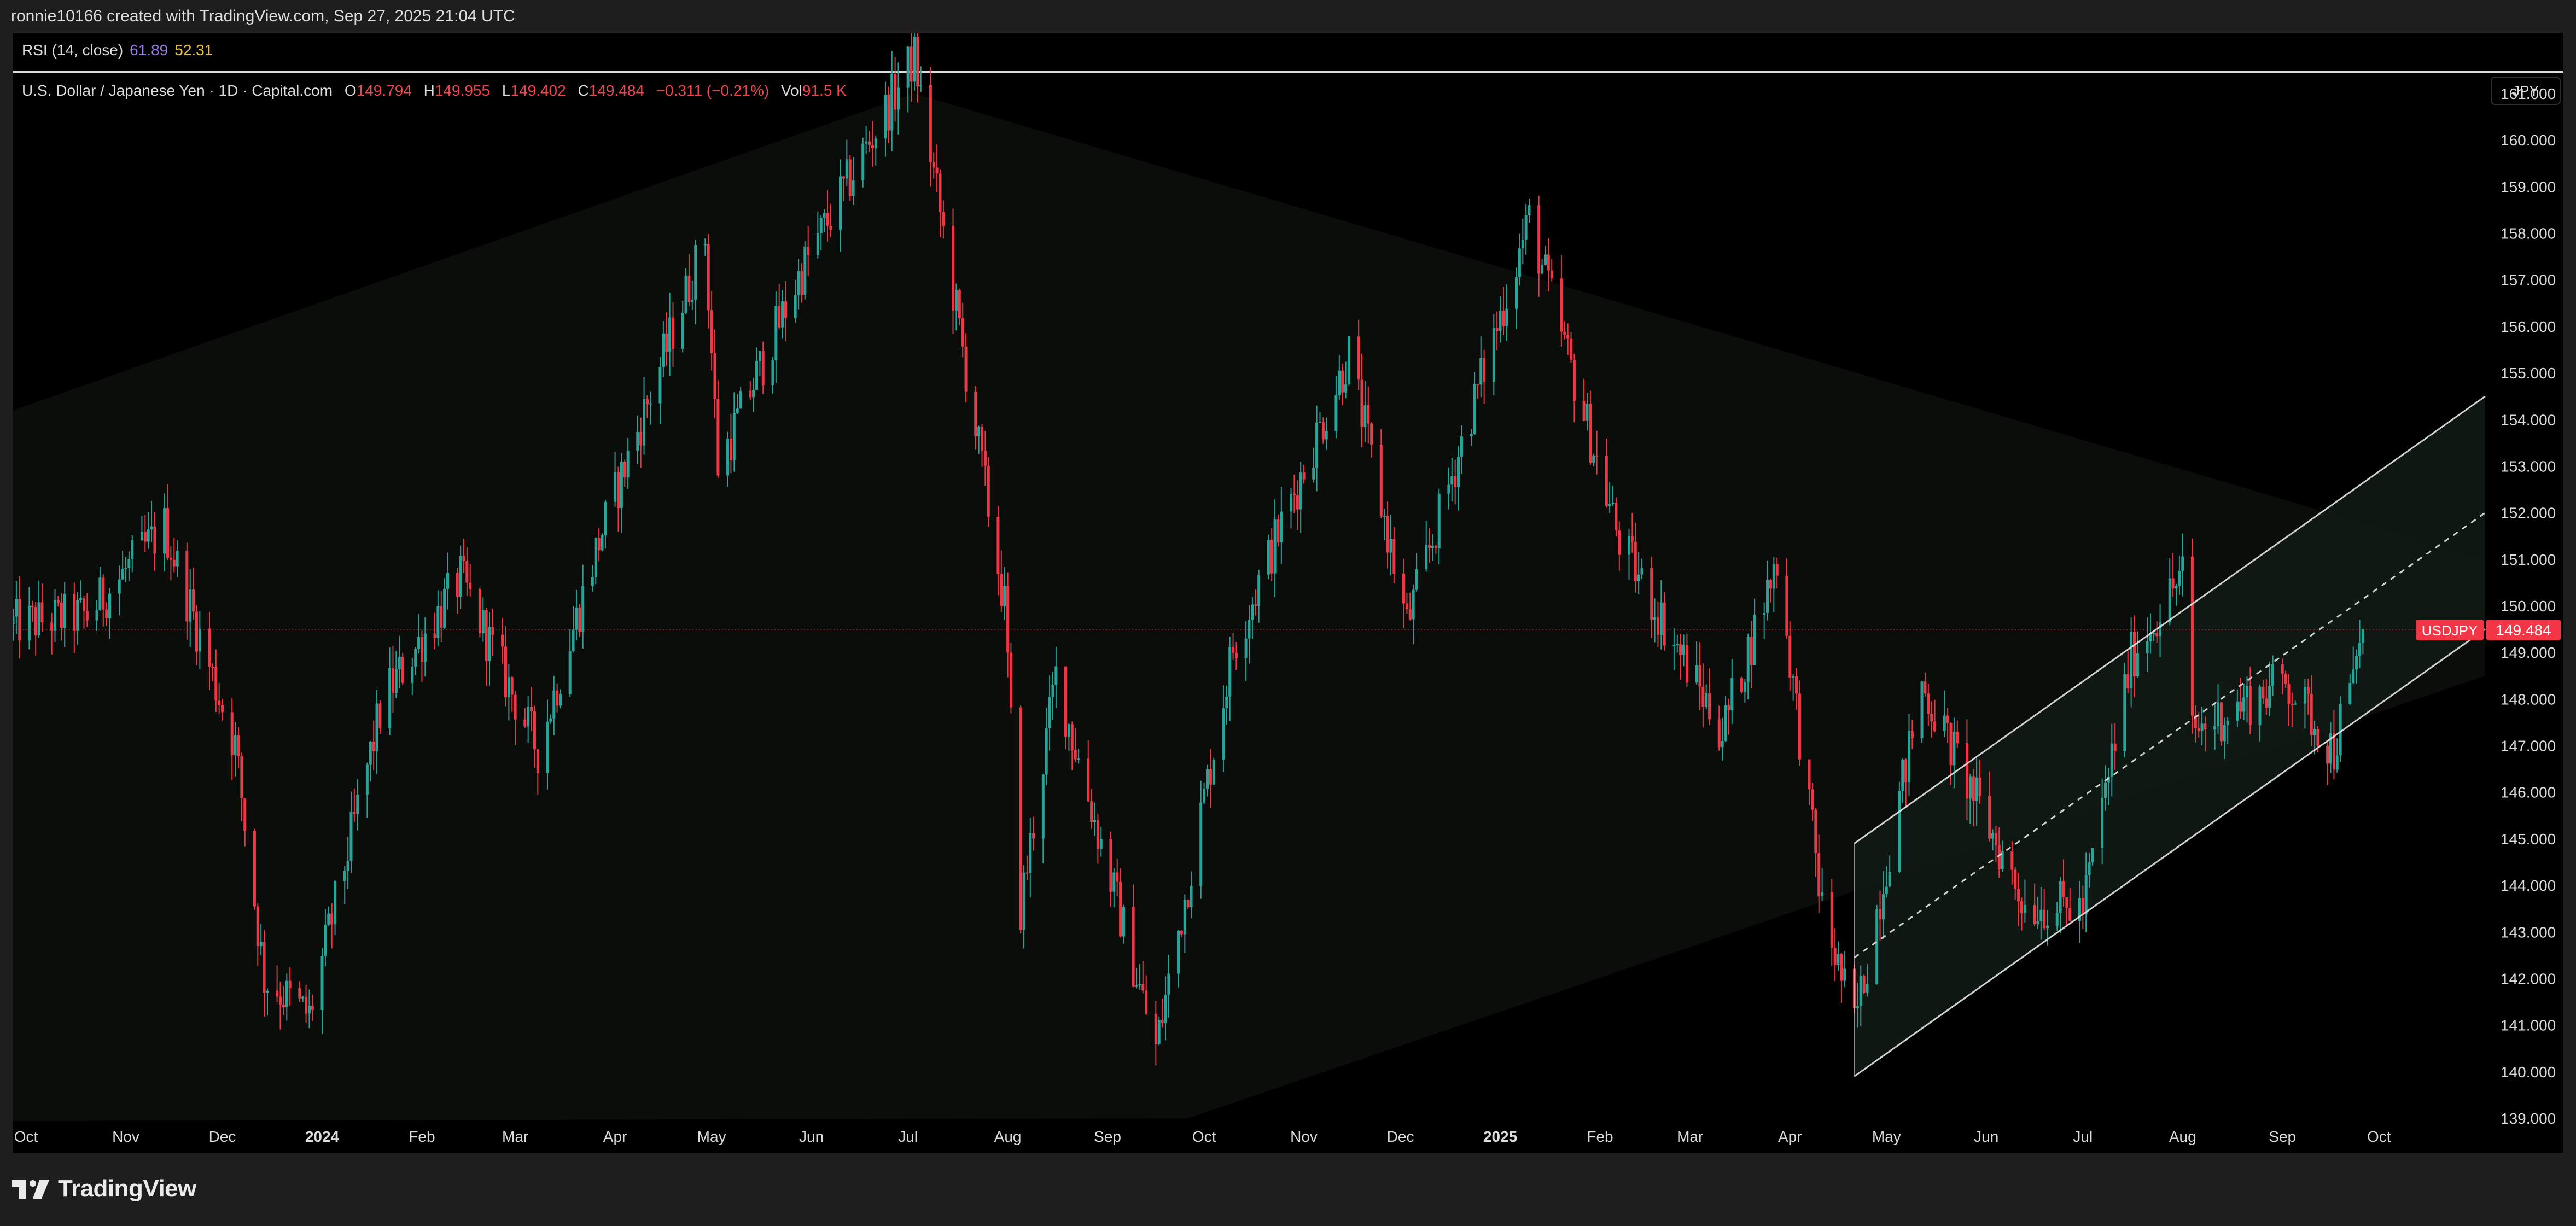  I want to click on y-tick-label: 139.000, so click(2528, 1118).